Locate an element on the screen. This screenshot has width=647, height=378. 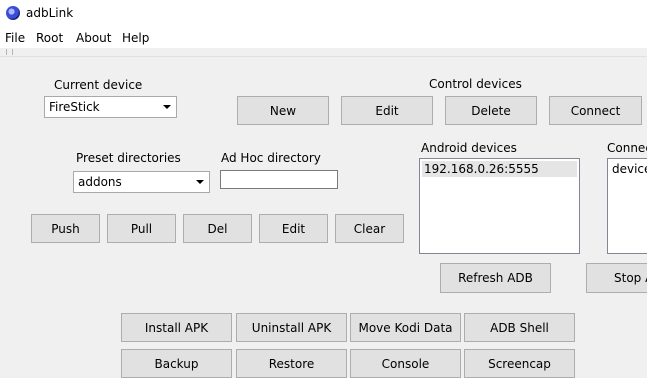
window-title: adbLink is located at coordinates (50, 13).